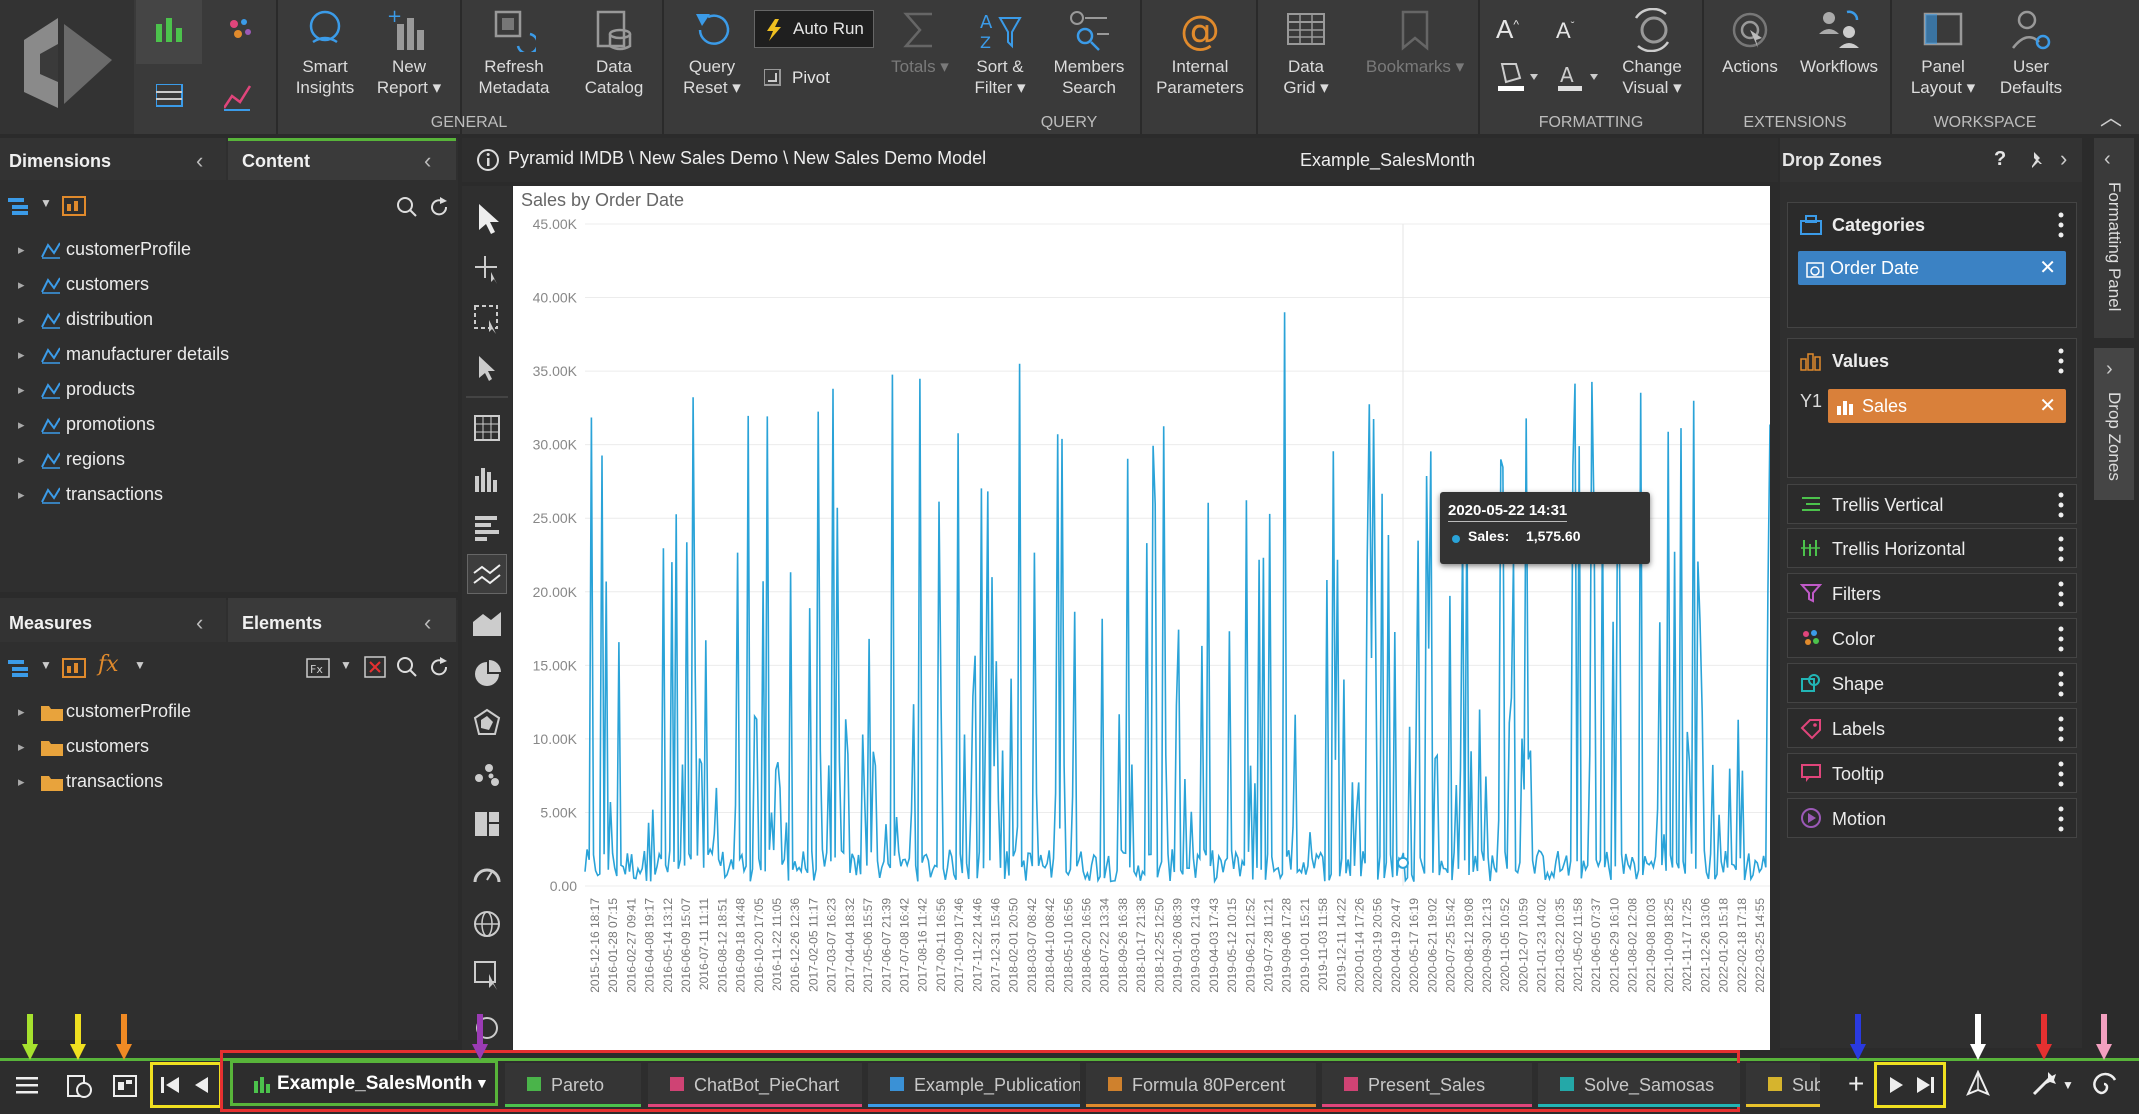 The width and height of the screenshot is (2139, 1114). Describe the element at coordinates (46, 203) in the screenshot. I see `view-dropdown-icon: ▼` at that location.